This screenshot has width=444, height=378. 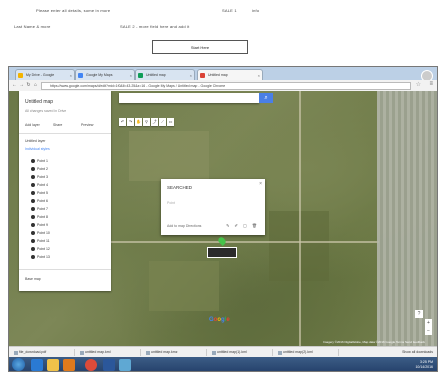 I want to click on map-urban-area, so click(x=407, y=218).